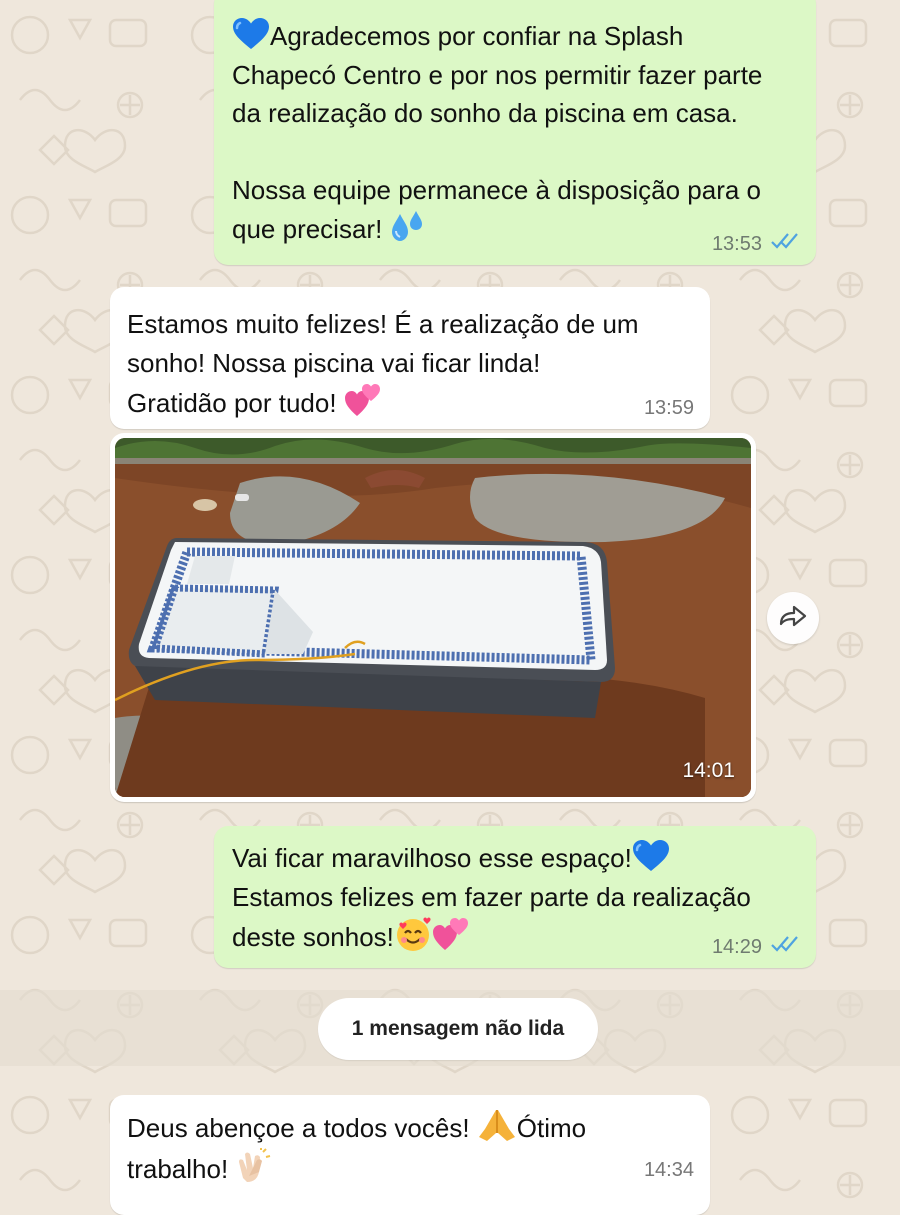 This screenshot has width=900, height=1215. I want to click on message-time: 14:29, so click(736, 946).